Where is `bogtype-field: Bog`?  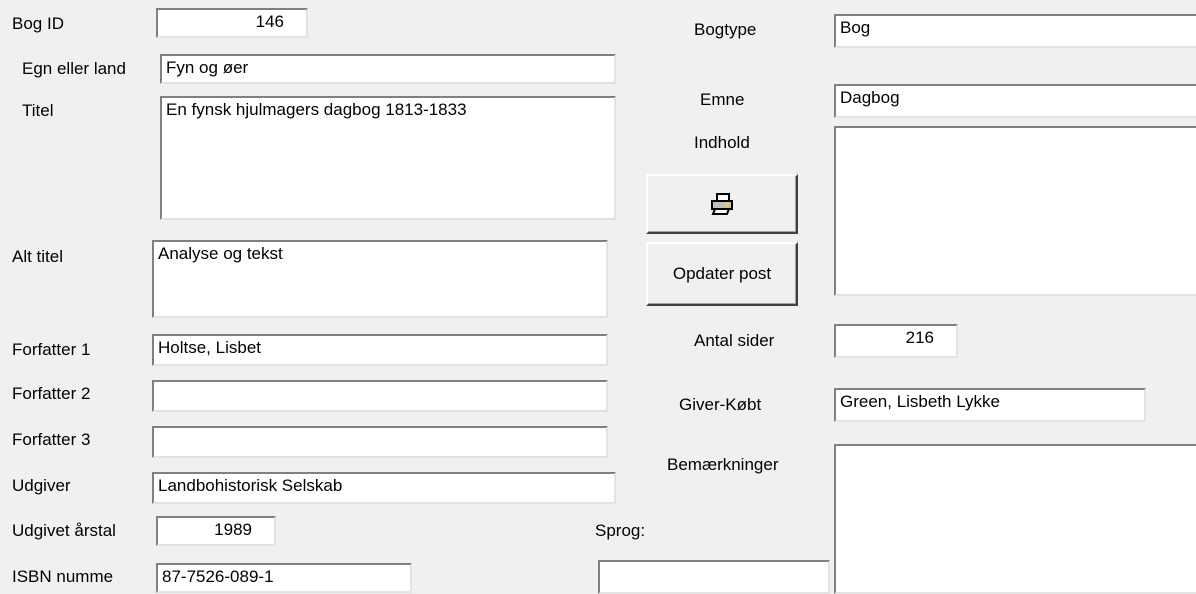
bogtype-field: Bog is located at coordinates (1015, 31).